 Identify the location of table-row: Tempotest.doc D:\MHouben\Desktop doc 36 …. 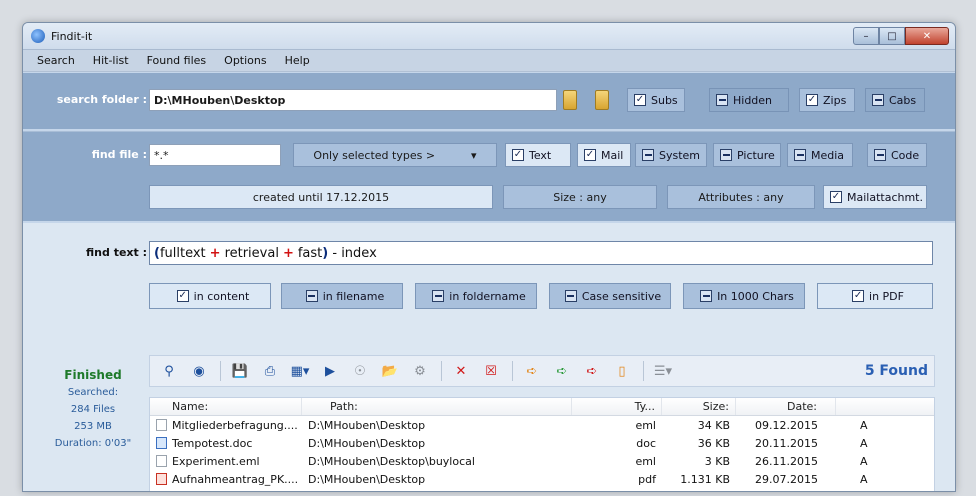
(542, 443).